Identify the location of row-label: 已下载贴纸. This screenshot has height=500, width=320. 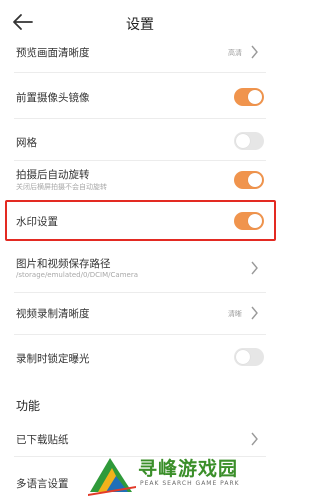
(42, 440).